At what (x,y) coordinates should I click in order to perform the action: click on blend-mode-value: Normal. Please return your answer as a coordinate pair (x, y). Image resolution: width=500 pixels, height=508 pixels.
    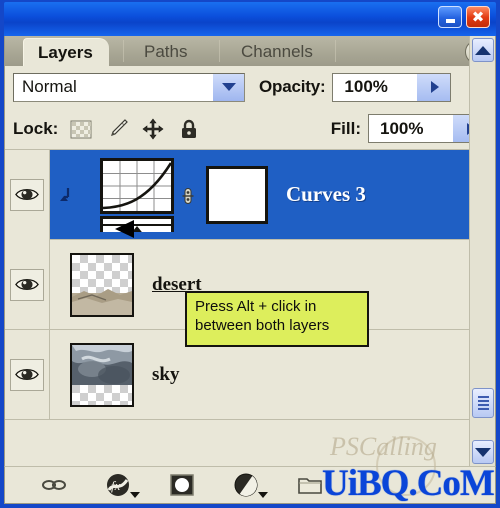
    Looking at the image, I should click on (49, 86).